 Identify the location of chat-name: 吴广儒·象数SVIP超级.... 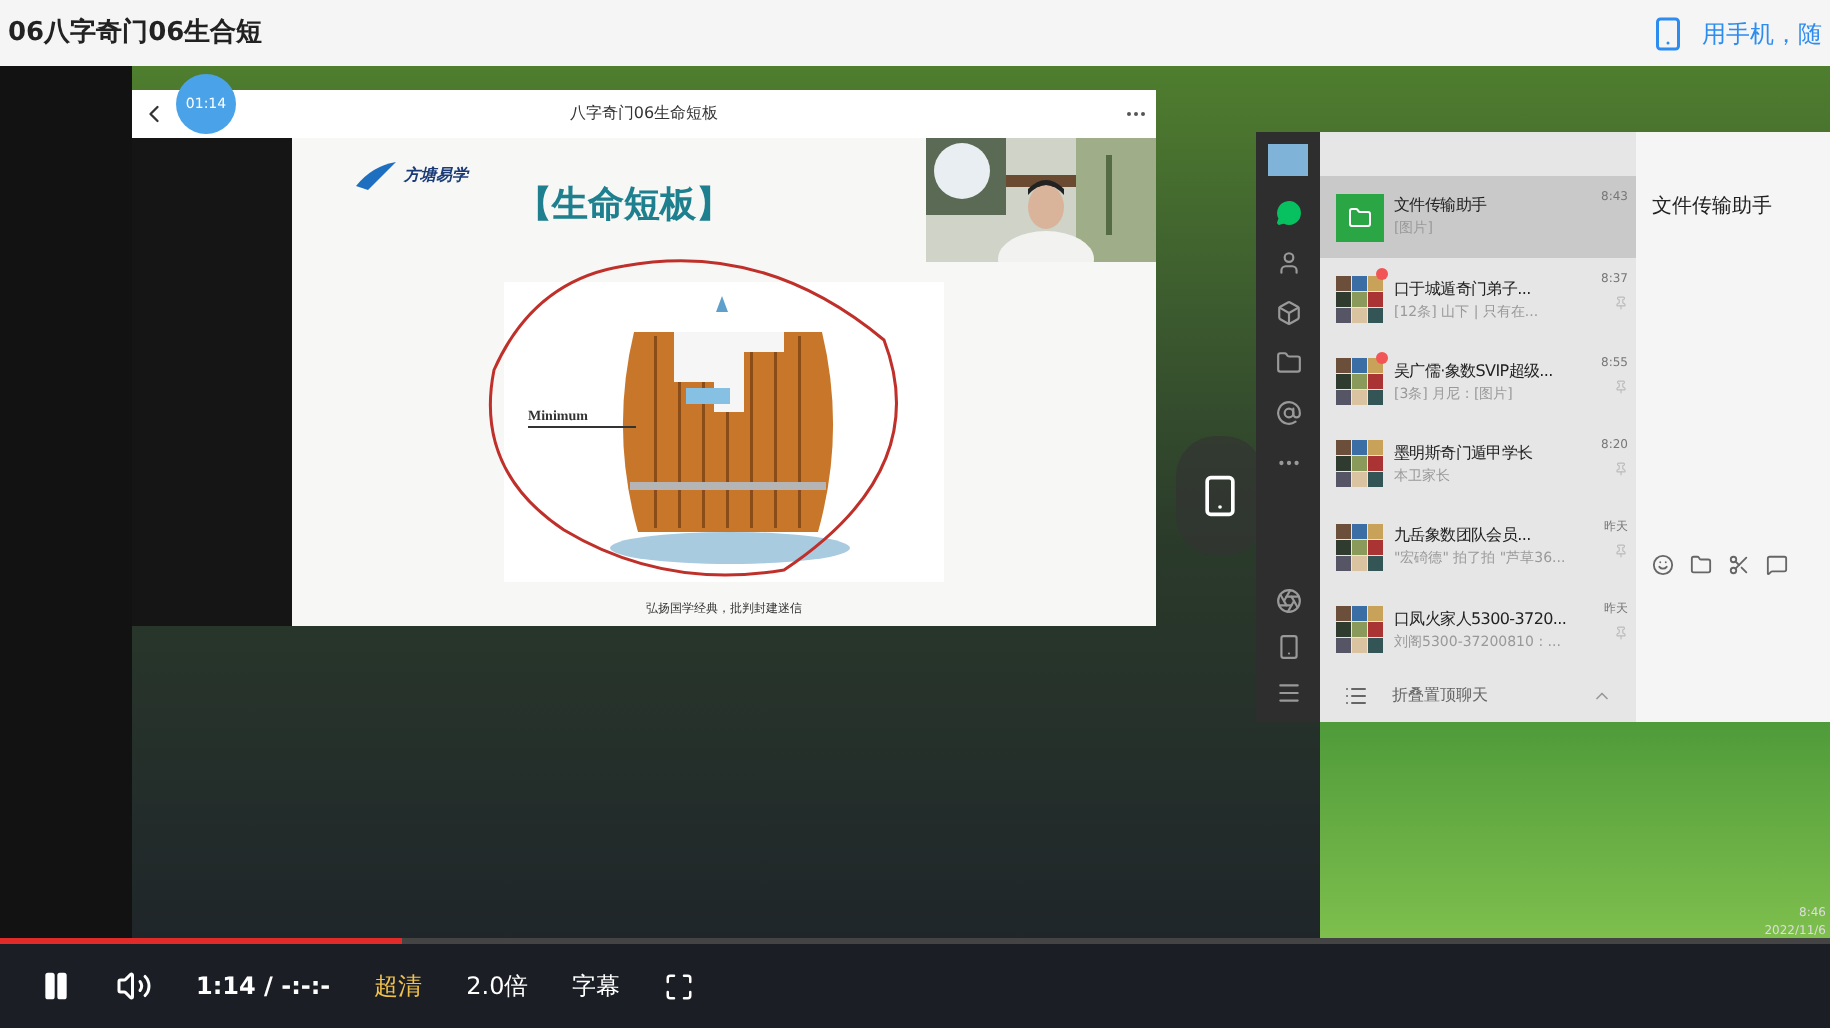
(1474, 371).